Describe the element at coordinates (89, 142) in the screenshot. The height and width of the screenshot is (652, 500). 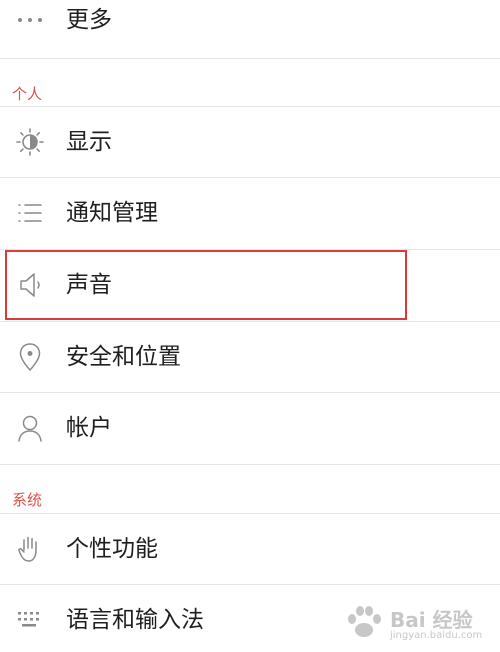
I see `settings-item-label: 显示` at that location.